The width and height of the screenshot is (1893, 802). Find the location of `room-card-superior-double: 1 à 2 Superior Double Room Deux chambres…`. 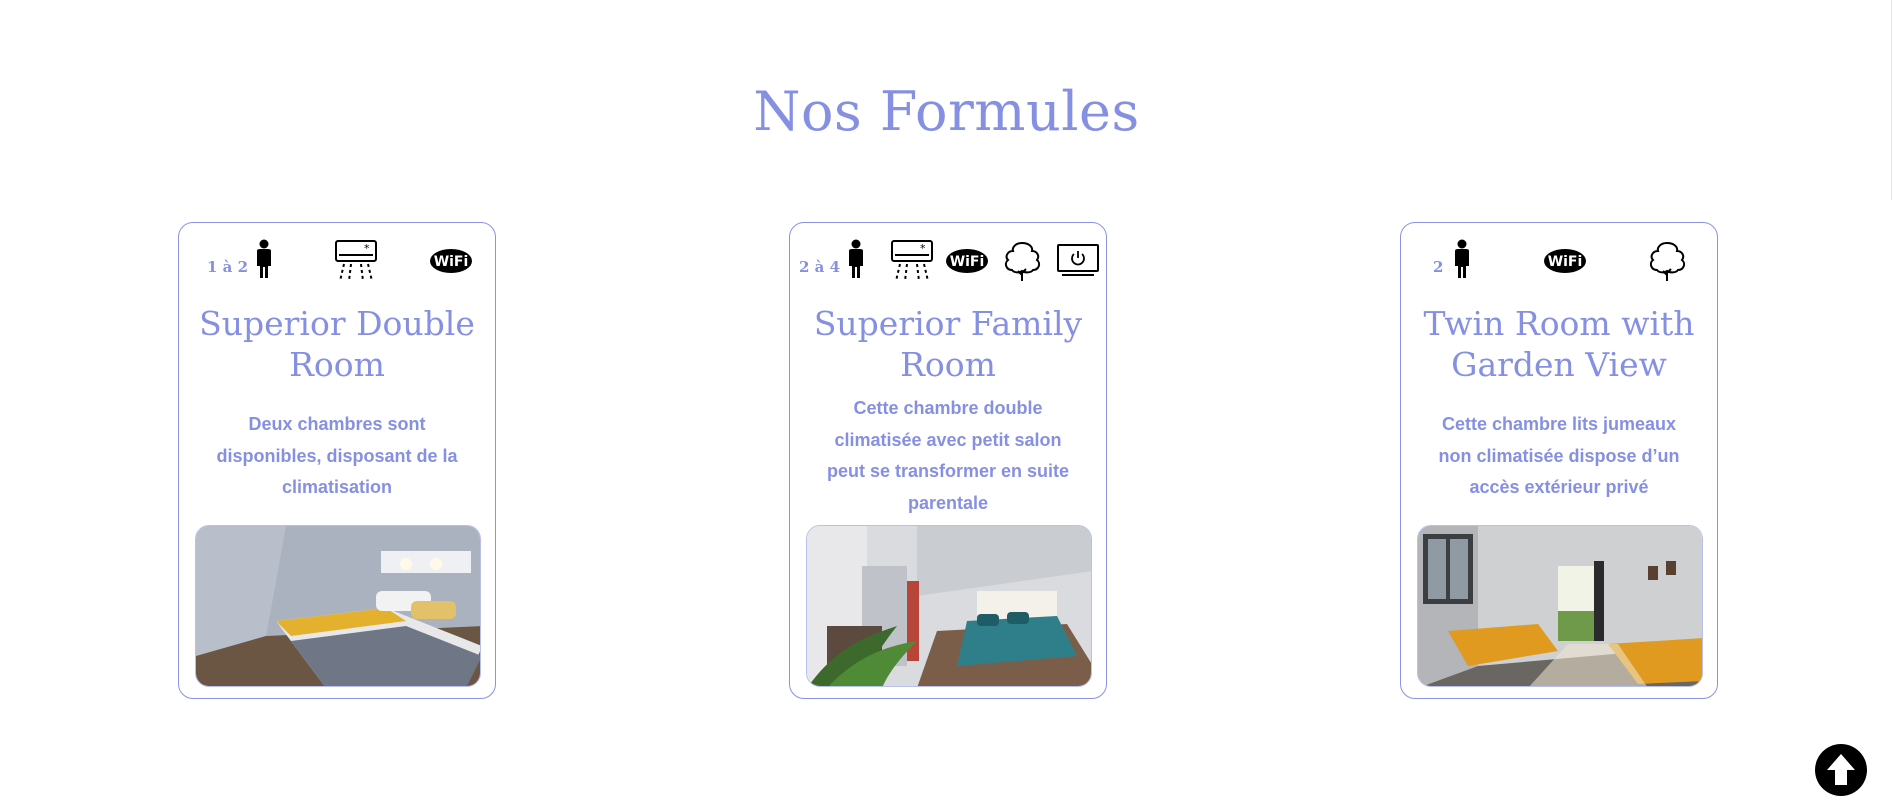

room-card-superior-double: 1 à 2 Superior Double Room Deux chambres… is located at coordinates (337, 460).